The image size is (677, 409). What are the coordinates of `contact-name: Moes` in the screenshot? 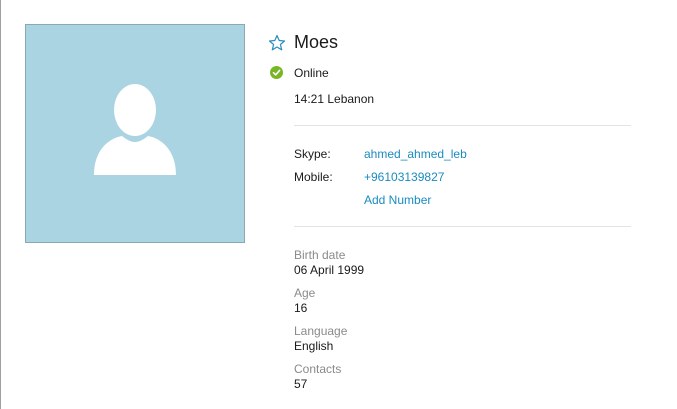 It's located at (316, 42).